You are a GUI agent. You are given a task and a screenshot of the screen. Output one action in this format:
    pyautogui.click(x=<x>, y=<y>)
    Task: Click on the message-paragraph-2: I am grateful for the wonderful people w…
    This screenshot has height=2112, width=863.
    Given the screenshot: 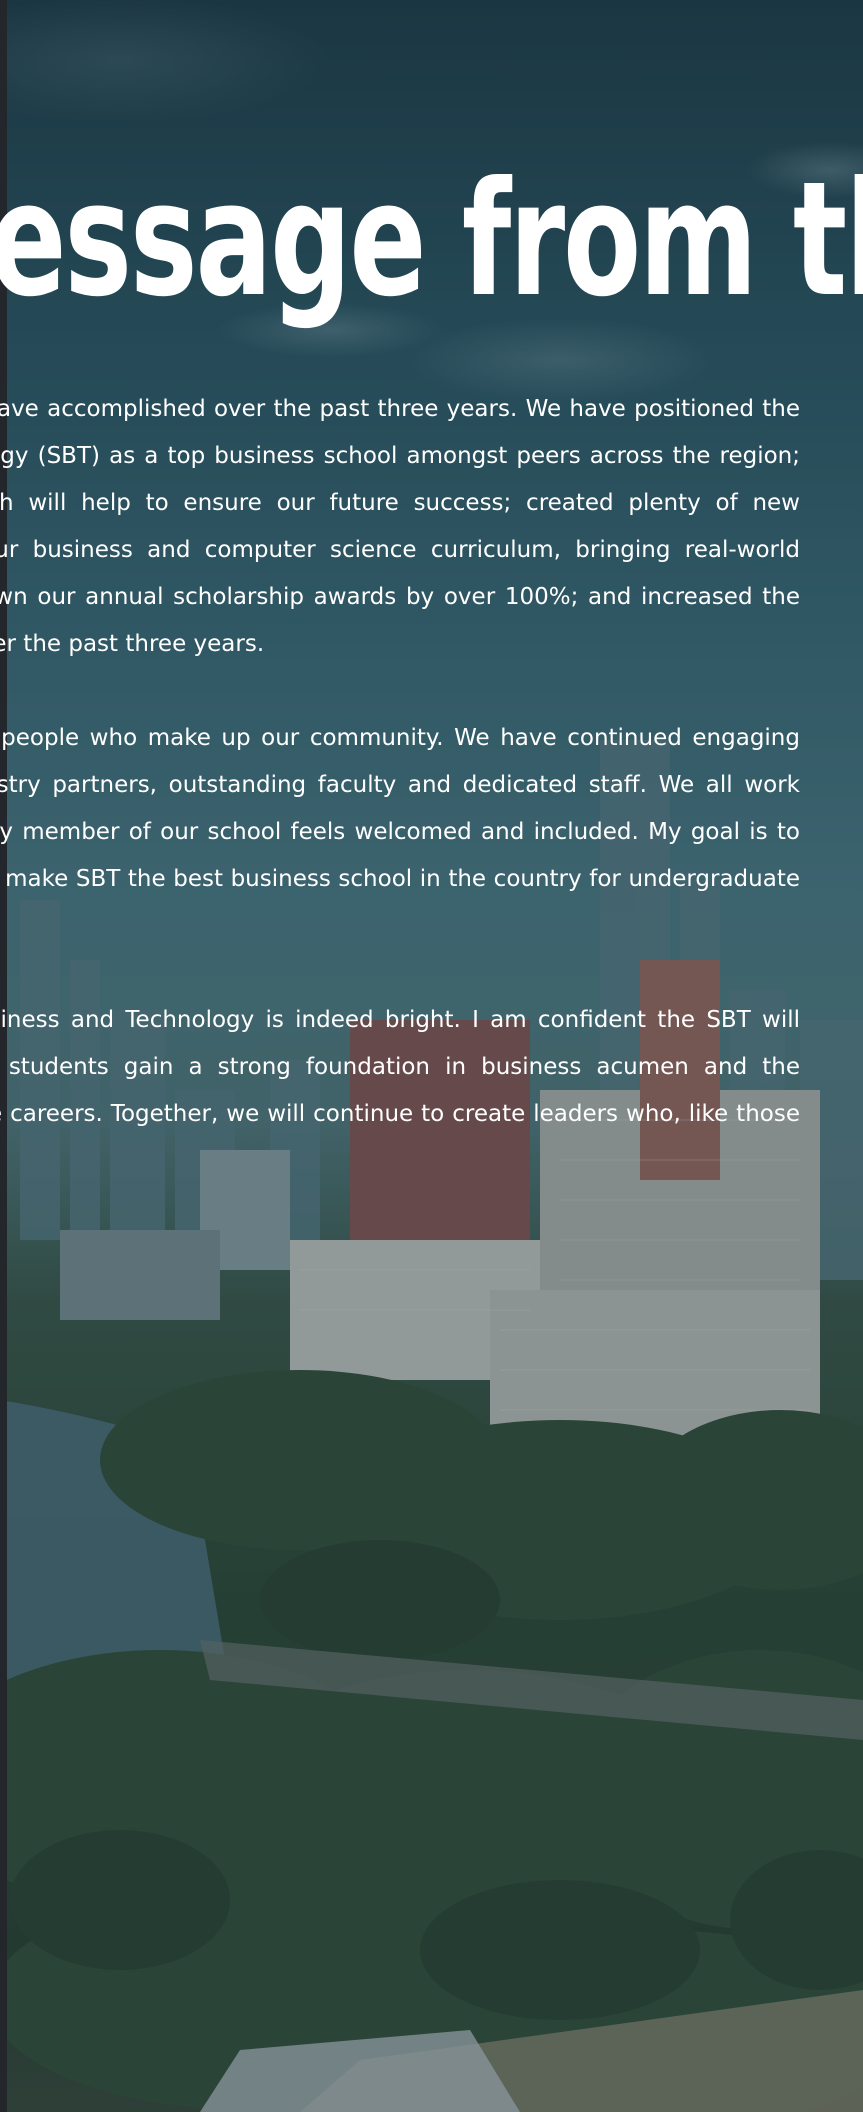 What is the action you would take?
    pyautogui.click(x=400, y=808)
    